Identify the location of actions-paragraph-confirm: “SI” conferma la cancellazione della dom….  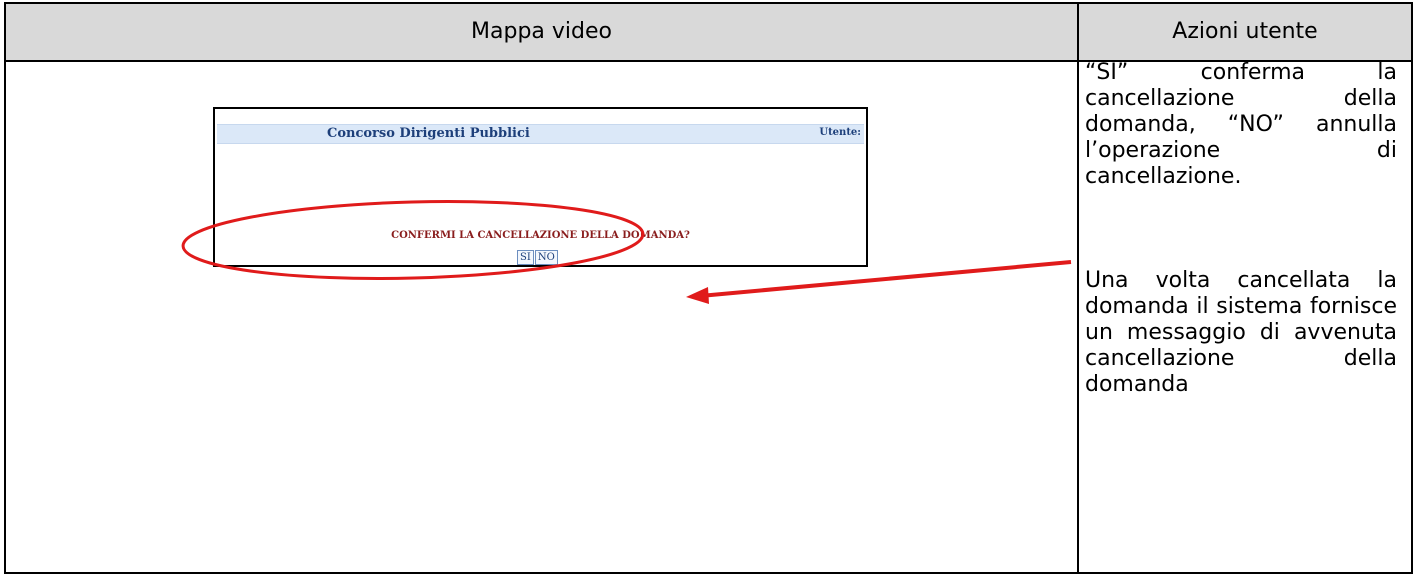
(1241, 124).